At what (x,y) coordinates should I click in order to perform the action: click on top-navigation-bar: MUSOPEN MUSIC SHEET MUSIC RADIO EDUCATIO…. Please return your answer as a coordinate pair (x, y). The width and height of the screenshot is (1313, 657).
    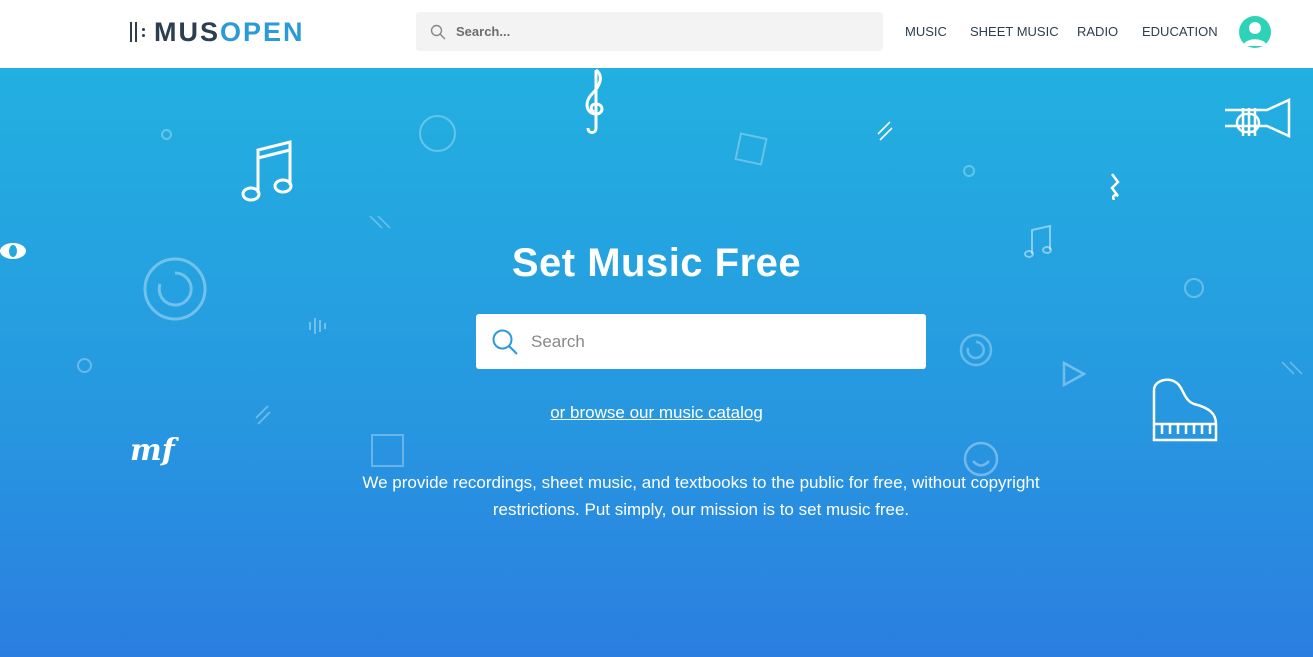
    Looking at the image, I should click on (656, 34).